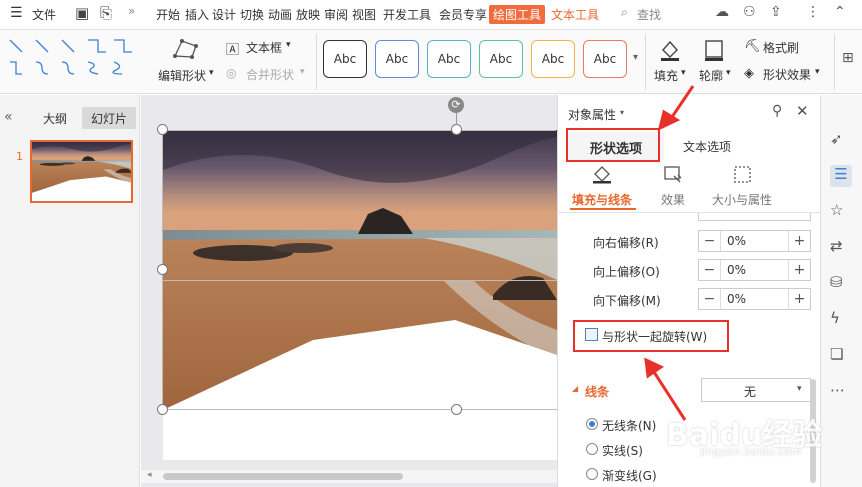  What do you see at coordinates (751, 451) in the screenshot?
I see `watermark-url: jingyan.baidu.com` at bounding box center [751, 451].